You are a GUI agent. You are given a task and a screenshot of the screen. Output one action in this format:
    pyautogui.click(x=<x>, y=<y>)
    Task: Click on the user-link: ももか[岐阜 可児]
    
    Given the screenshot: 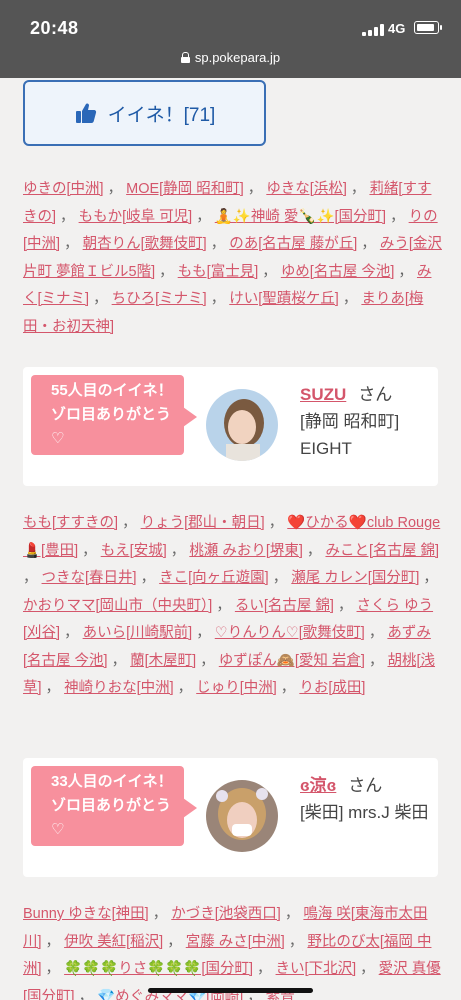 What is the action you would take?
    pyautogui.click(x=136, y=217)
    